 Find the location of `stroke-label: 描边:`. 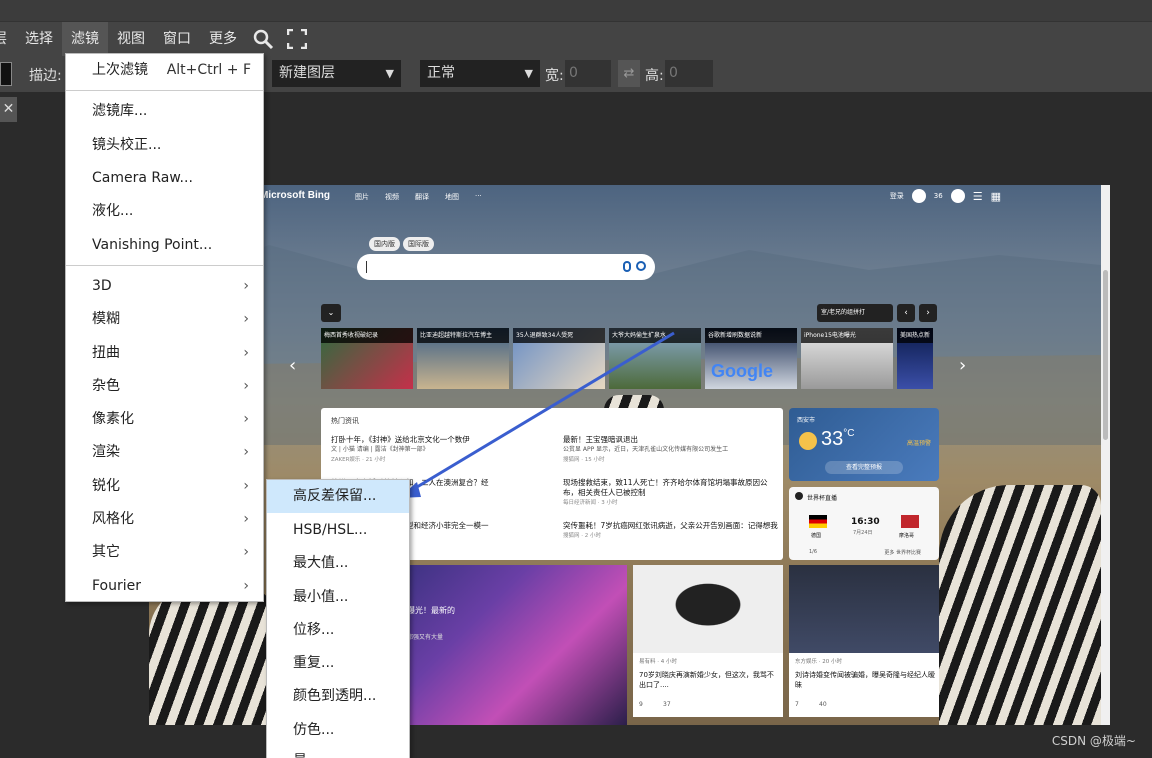

stroke-label: 描边: is located at coordinates (45, 76).